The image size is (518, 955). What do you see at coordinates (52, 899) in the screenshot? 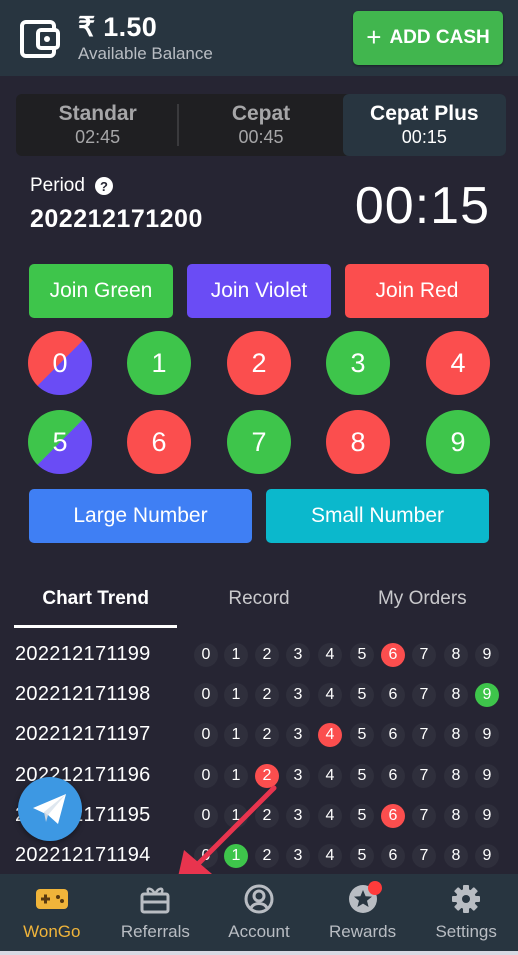
I see `gamepad-icon` at bounding box center [52, 899].